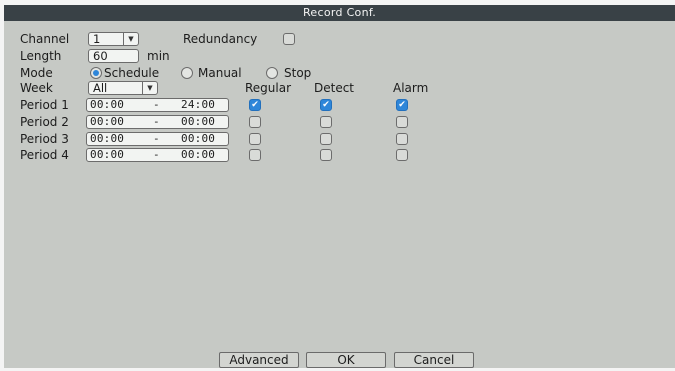  I want to click on period-1-time-field: 00:00 - 24:00, so click(157, 105).